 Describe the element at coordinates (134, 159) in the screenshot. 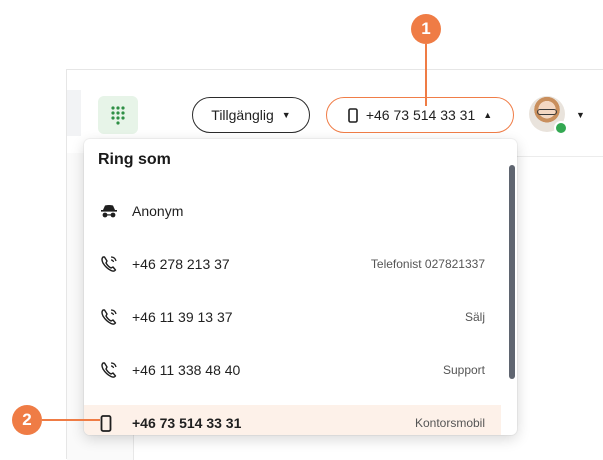

I see `menu-title: Ring som` at that location.